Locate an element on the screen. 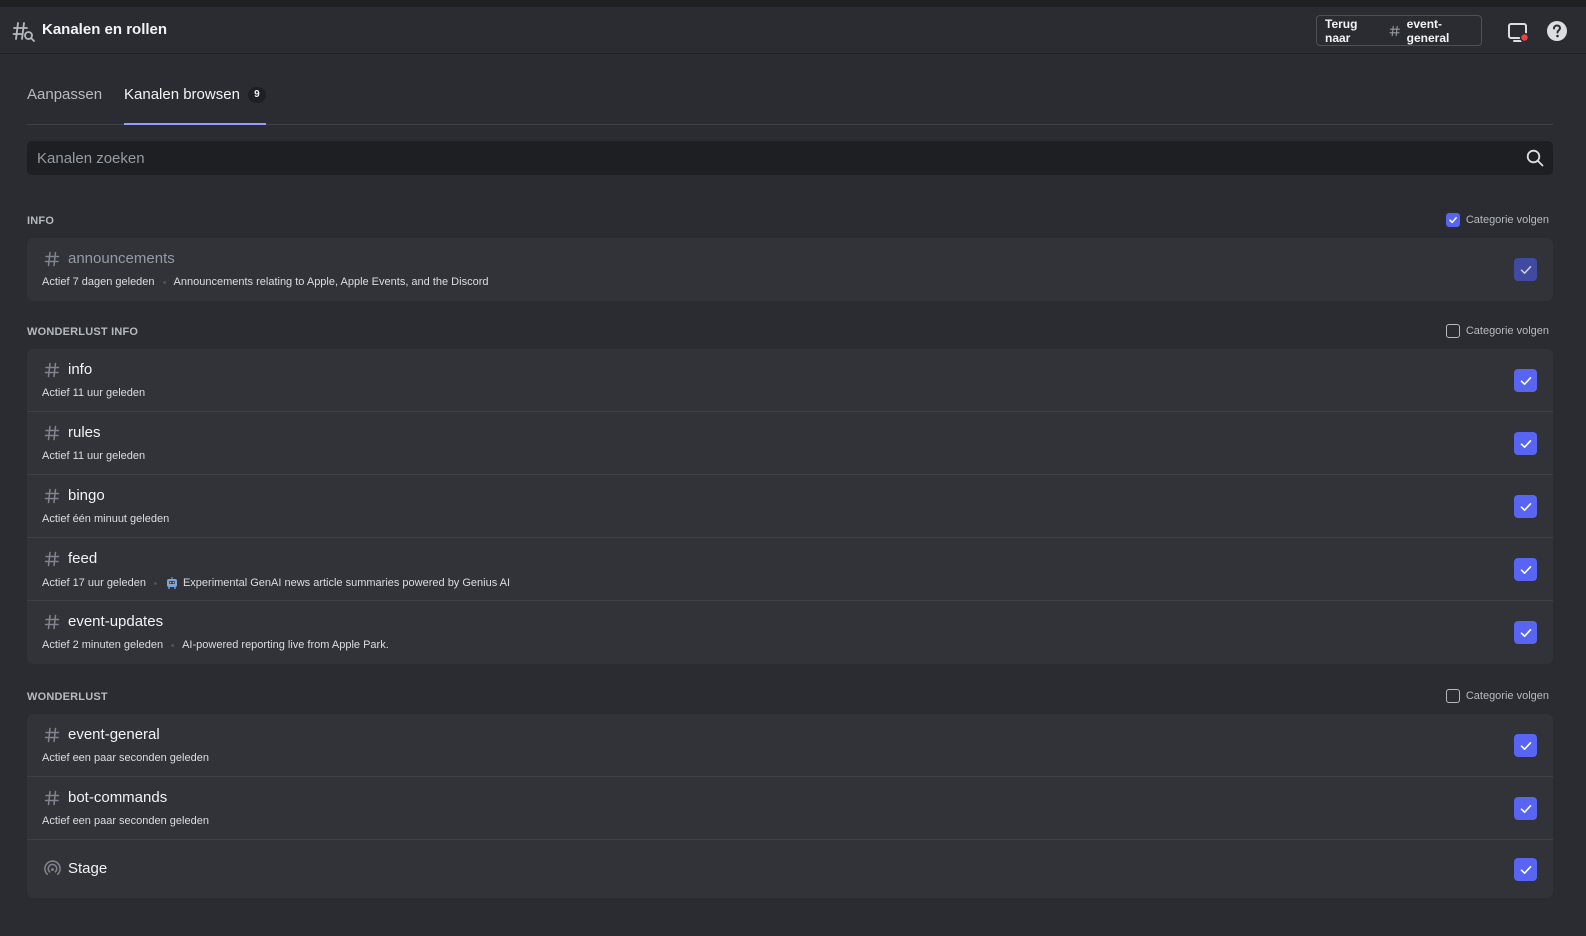 The image size is (1586, 936). channel-name: rules is located at coordinates (84, 432).